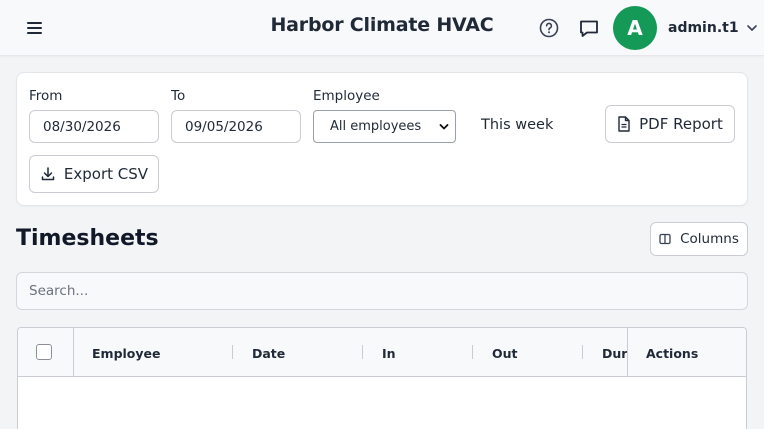 The image size is (764, 429). Describe the element at coordinates (346, 96) in the screenshot. I see `employee-label: Employee` at that location.